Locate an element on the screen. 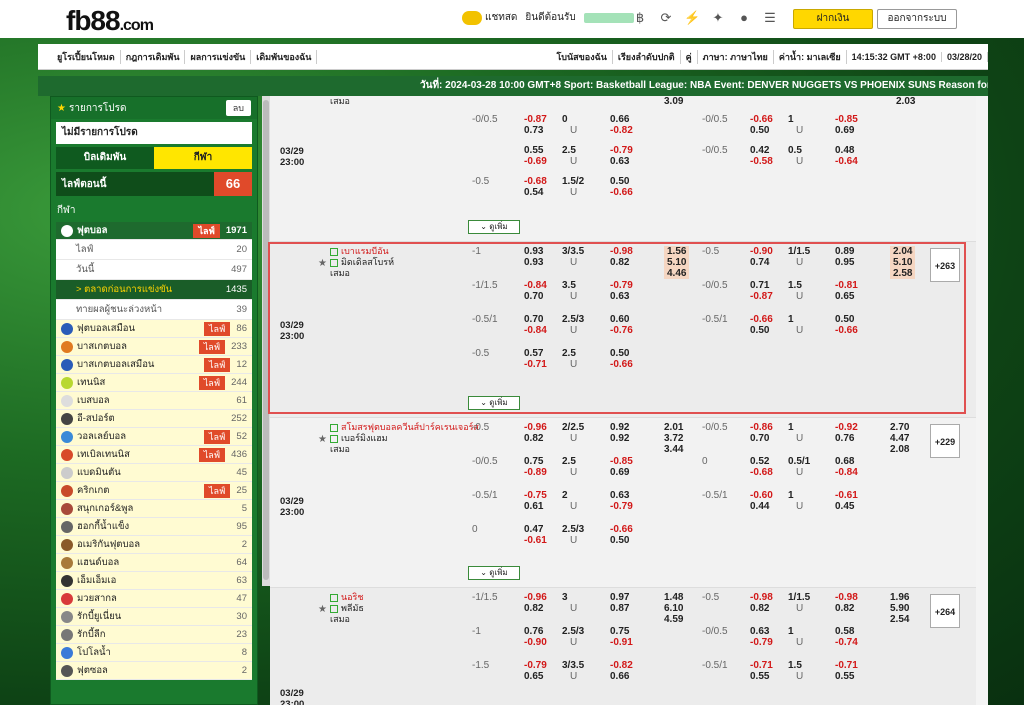  odds-value: 0.60 is located at coordinates (619, 319).